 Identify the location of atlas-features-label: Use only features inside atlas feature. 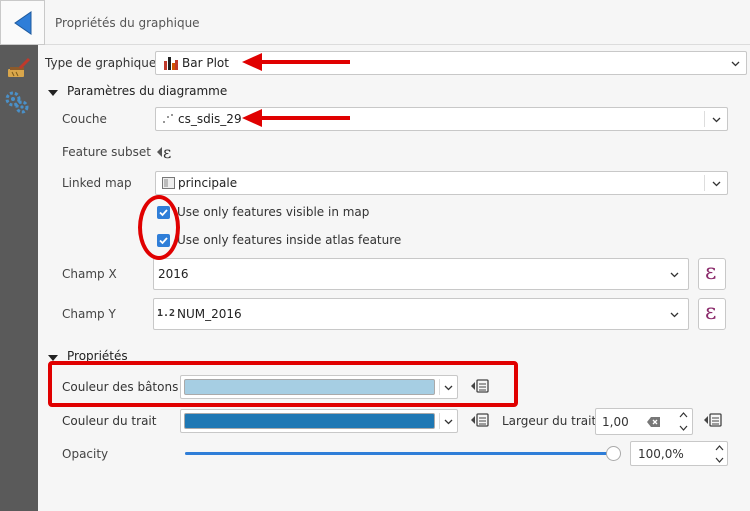
(289, 240).